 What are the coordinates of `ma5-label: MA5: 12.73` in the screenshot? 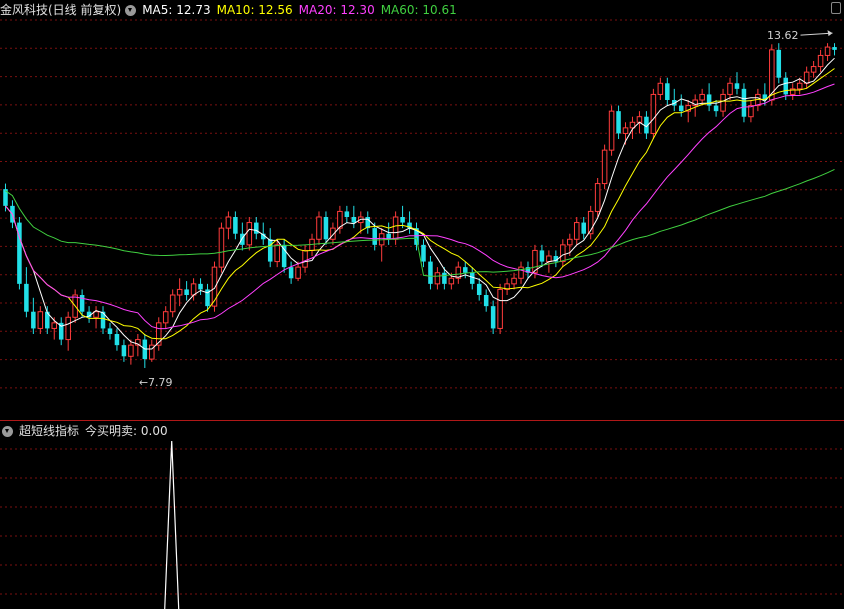 It's located at (176, 10).